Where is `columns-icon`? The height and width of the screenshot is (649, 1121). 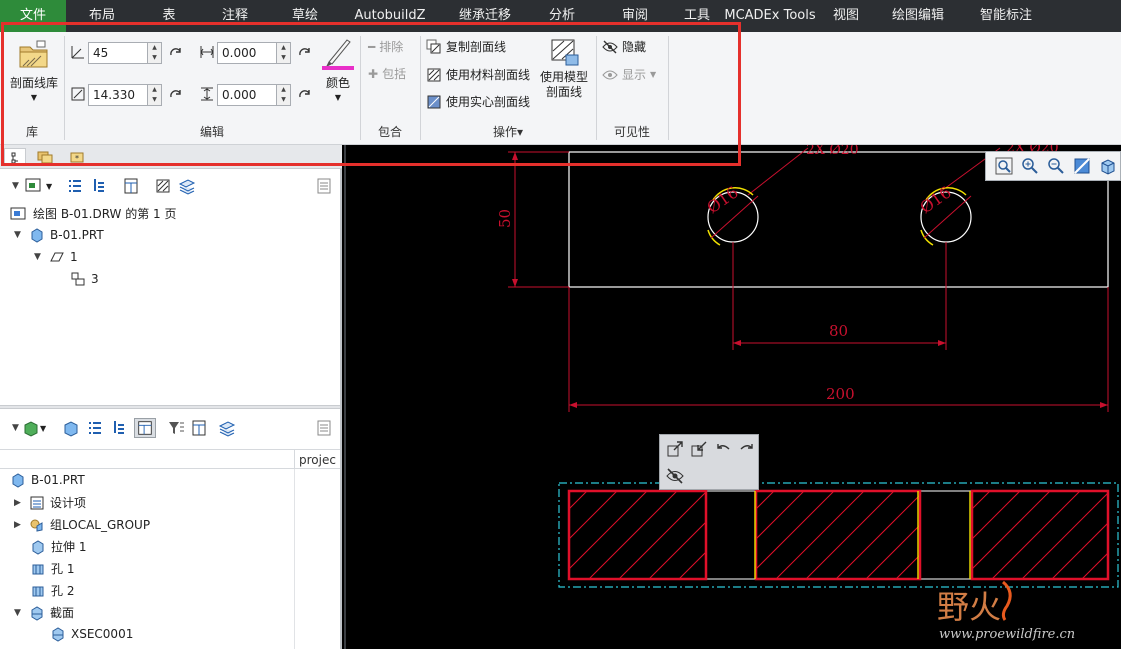 columns-icon is located at coordinates (145, 428).